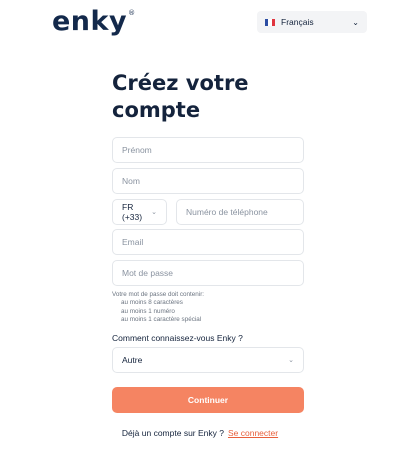  What do you see at coordinates (208, 400) in the screenshot?
I see `continue-button: Continuer` at bounding box center [208, 400].